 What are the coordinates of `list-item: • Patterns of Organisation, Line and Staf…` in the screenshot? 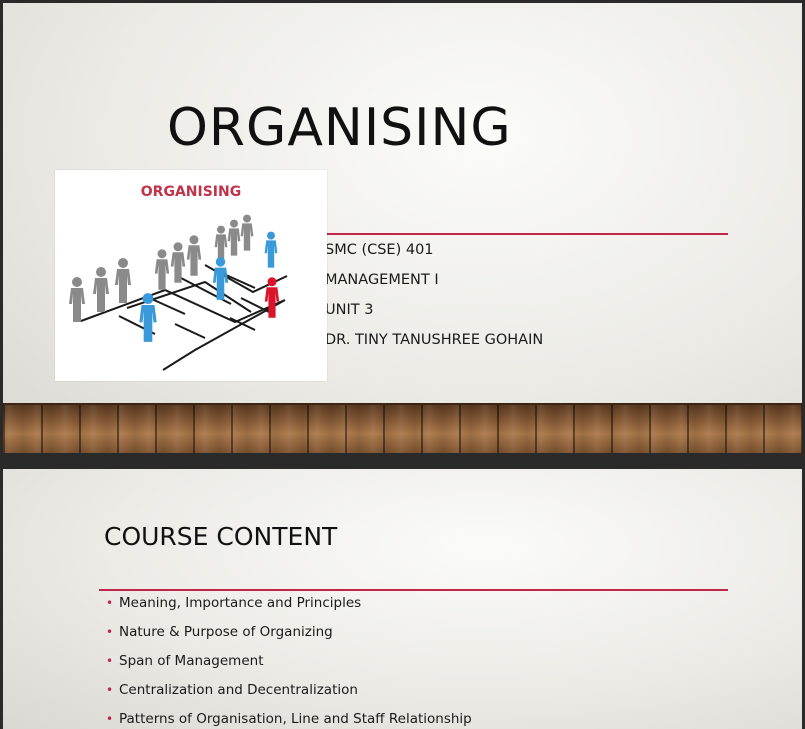 It's located at (289, 719).